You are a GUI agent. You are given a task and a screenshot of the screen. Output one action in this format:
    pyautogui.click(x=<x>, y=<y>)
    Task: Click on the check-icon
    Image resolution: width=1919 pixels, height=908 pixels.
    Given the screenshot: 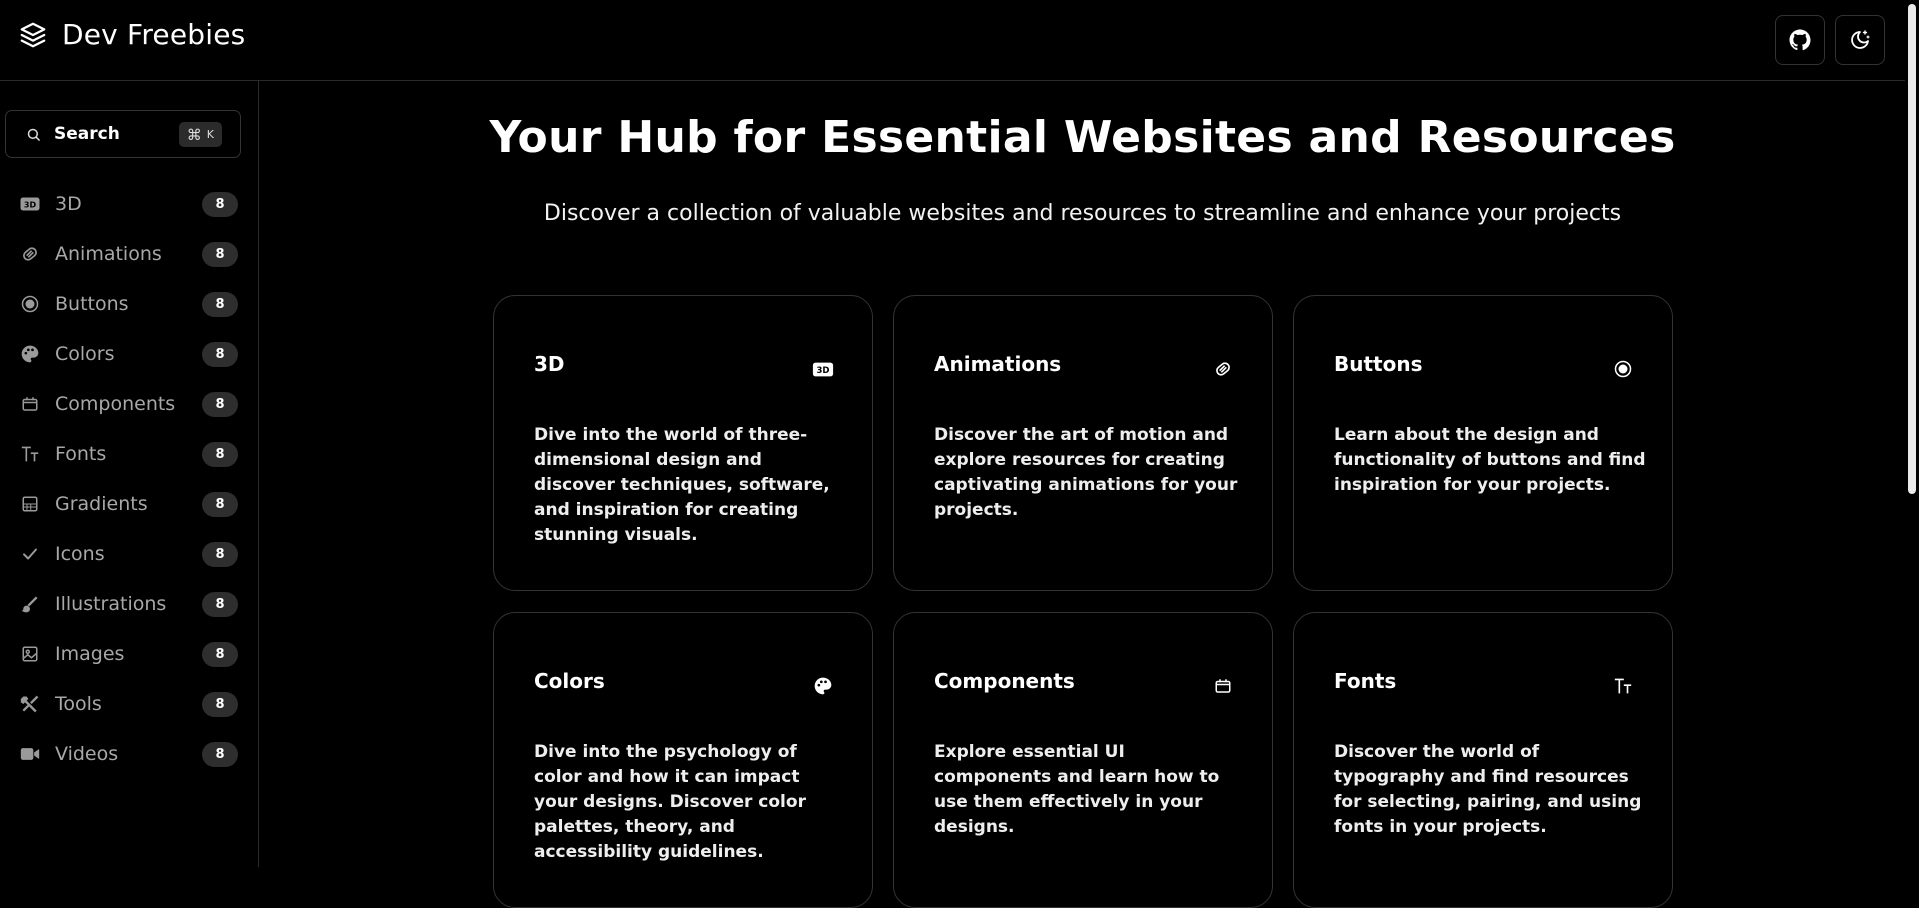 What is the action you would take?
    pyautogui.click(x=30, y=554)
    